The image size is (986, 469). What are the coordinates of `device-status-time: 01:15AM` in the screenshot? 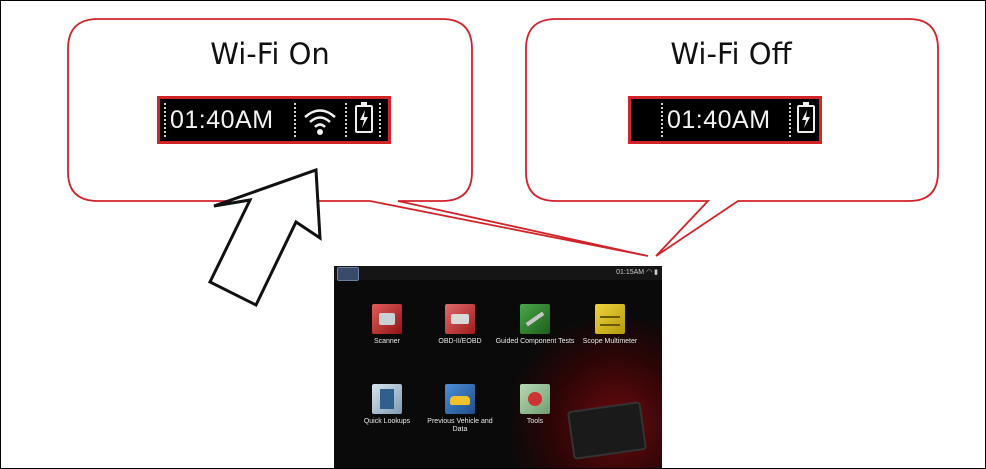 It's located at (630, 272).